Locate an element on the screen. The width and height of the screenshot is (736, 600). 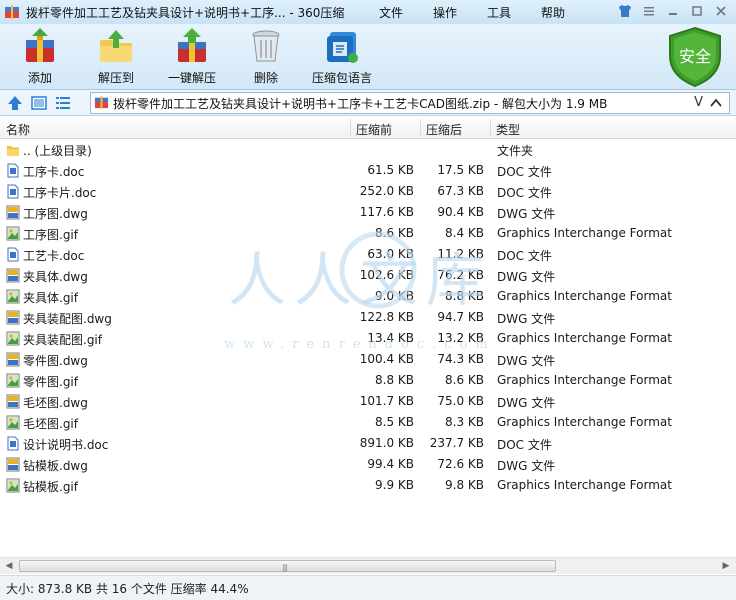
security-badge-text: 安全 is located at coordinates (695, 56).